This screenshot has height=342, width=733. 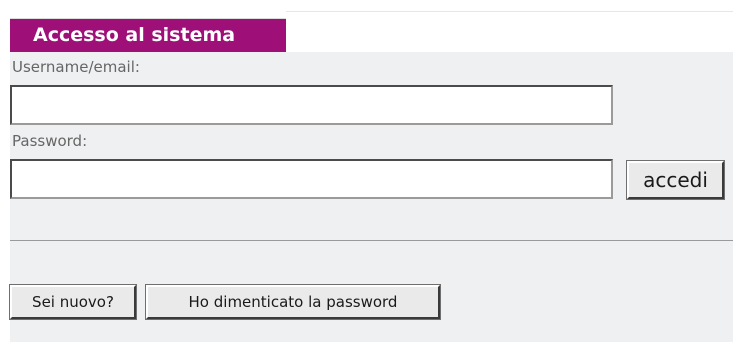 What do you see at coordinates (73, 302) in the screenshot?
I see `new-user-button: Sei nuovo?` at bounding box center [73, 302].